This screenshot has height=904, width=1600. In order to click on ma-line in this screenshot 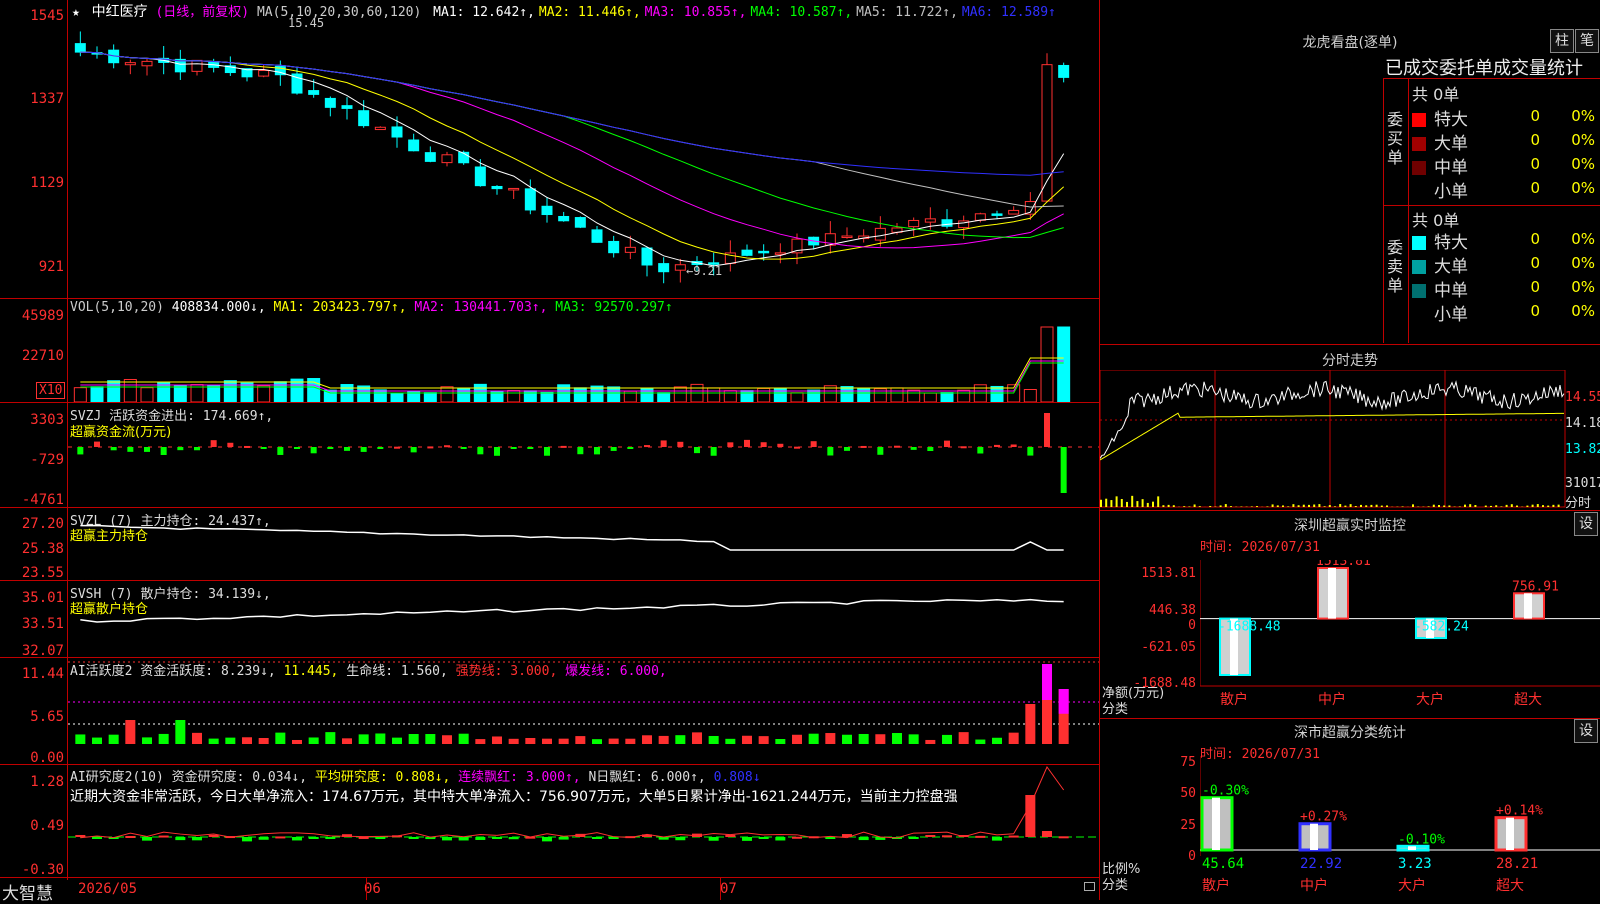, I will do `click(571, 159)`.